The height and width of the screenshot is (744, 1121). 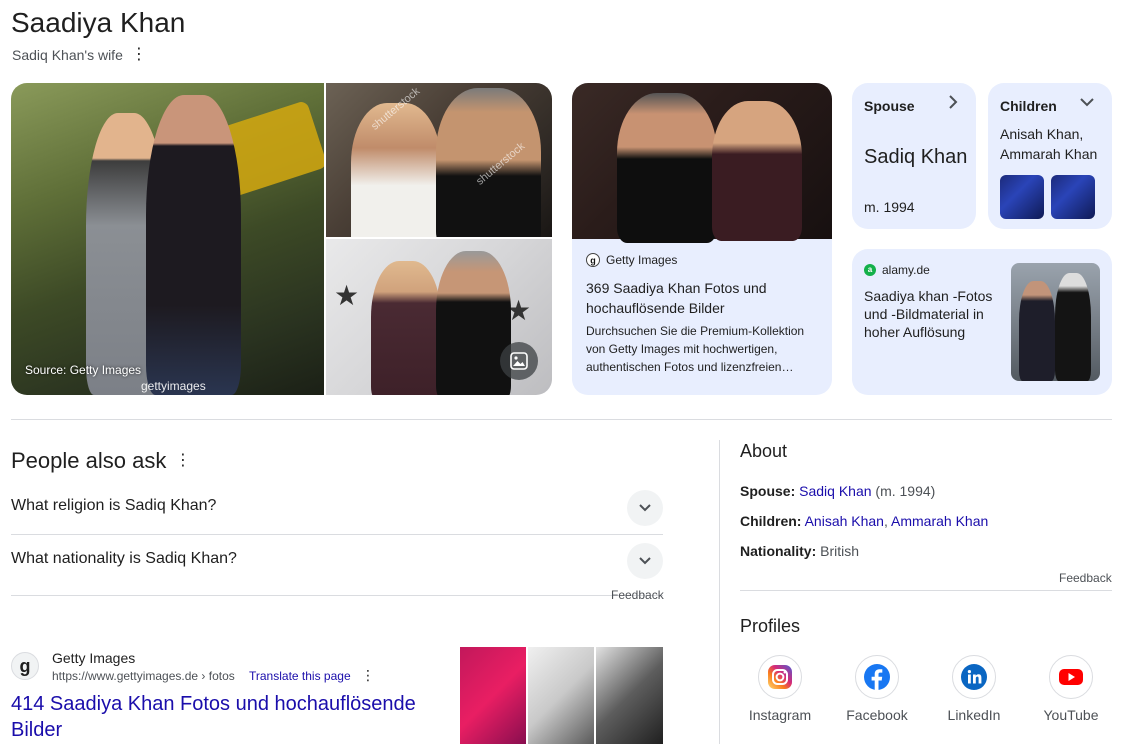 I want to click on alamy-photo, so click(x=1055, y=322).